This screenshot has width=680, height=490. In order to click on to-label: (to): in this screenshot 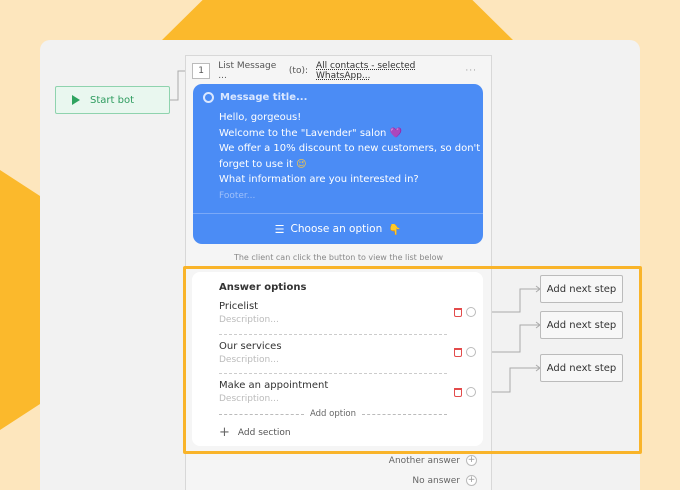, I will do `click(298, 71)`.